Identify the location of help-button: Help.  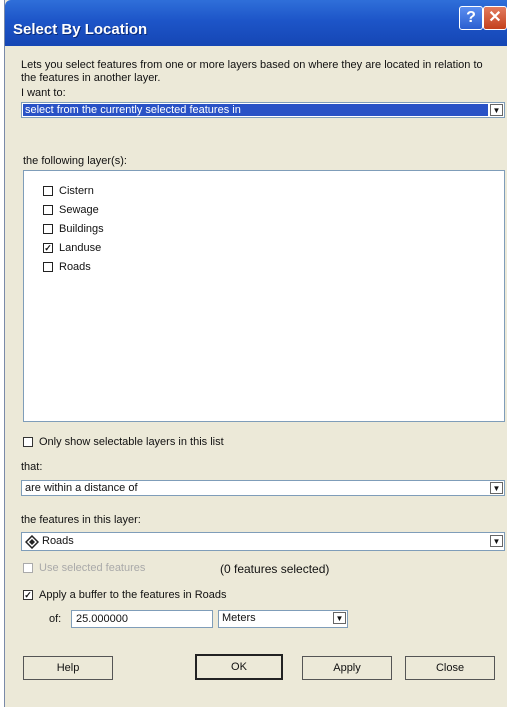
(68, 668).